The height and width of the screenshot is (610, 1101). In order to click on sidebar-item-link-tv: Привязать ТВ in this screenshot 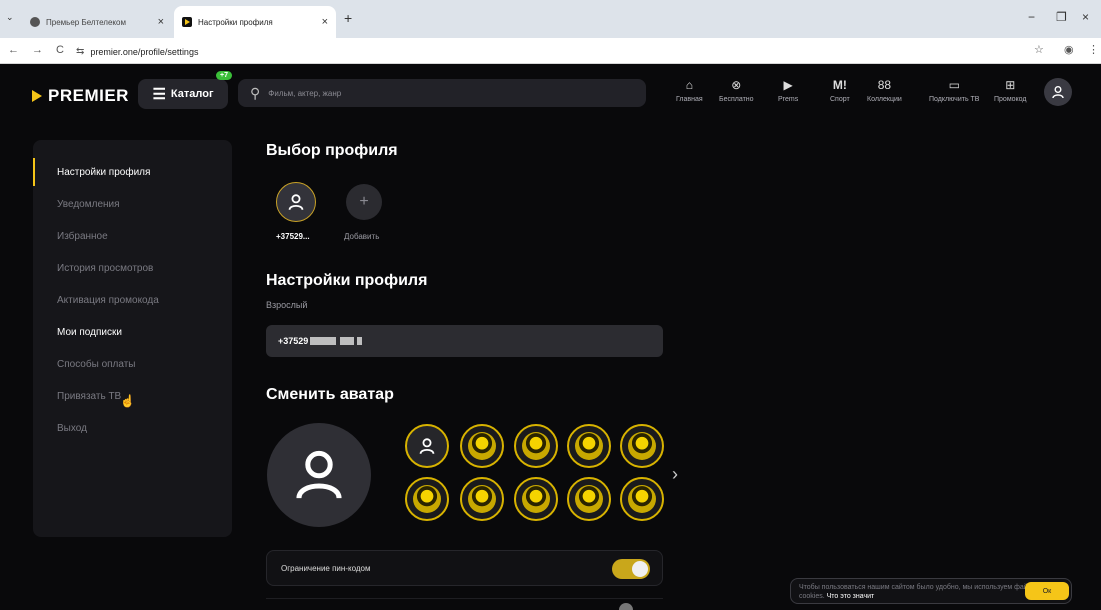, I will do `click(89, 396)`.